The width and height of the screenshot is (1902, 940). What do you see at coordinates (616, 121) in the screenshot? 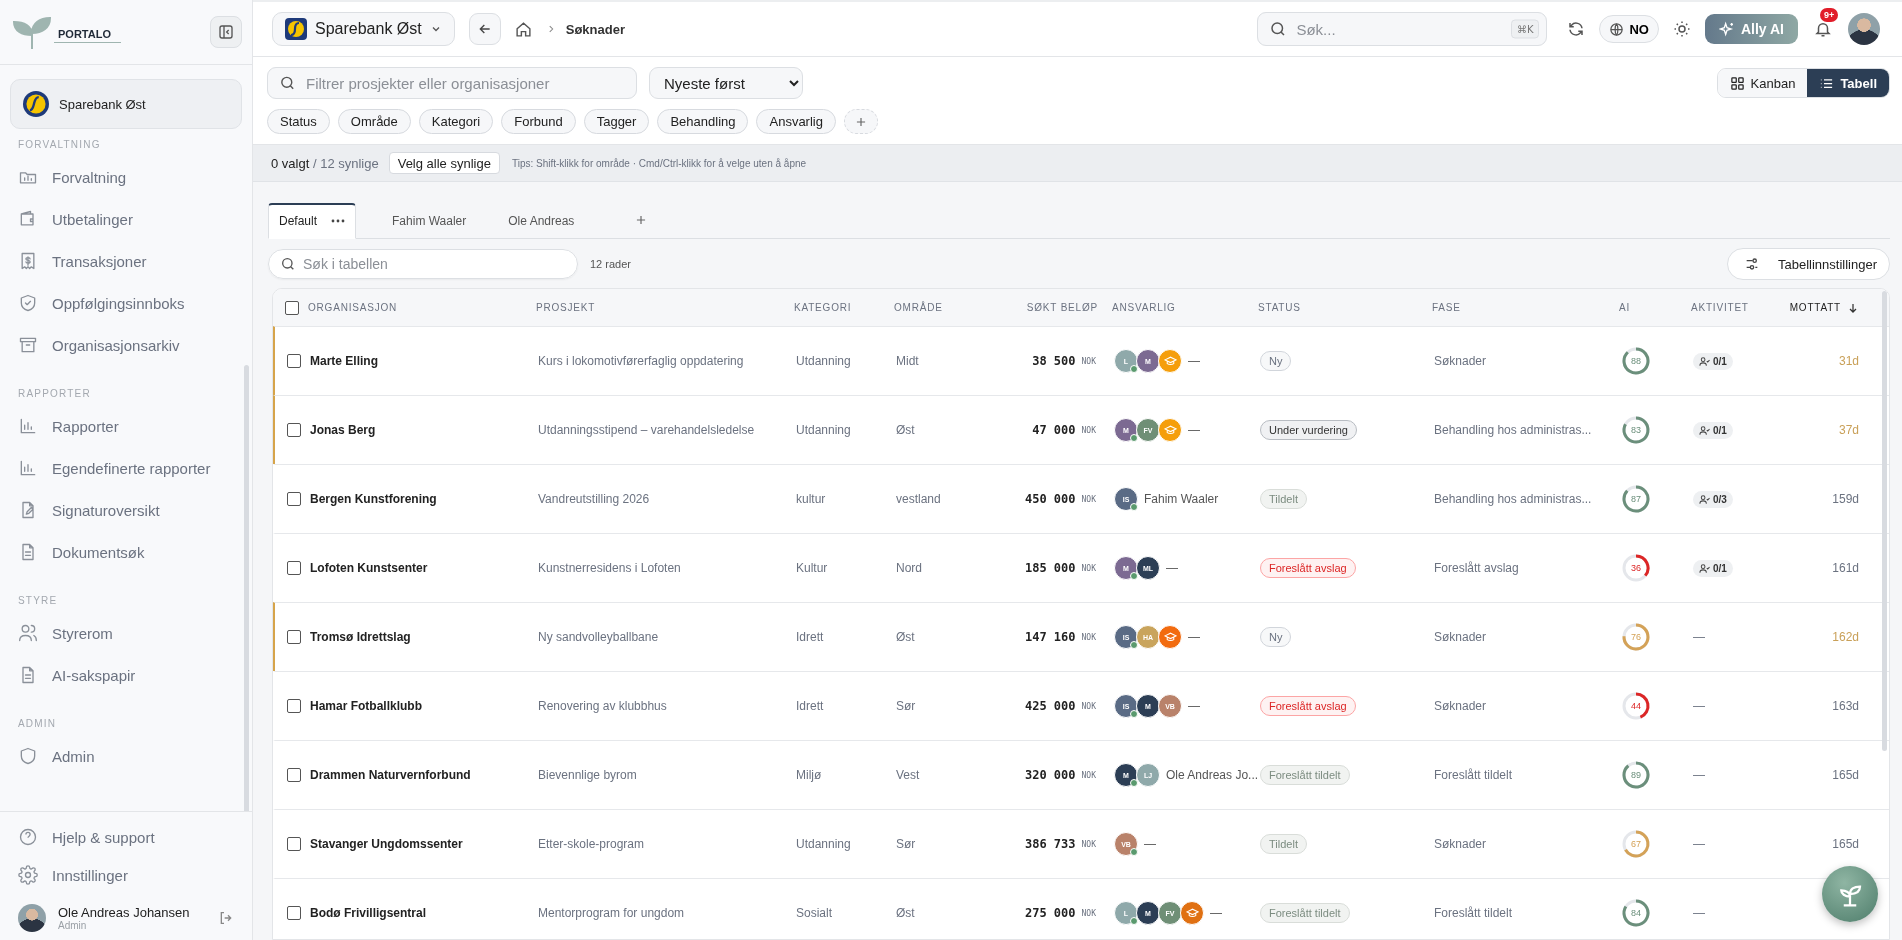
I see `filter-chip: Tagger` at bounding box center [616, 121].